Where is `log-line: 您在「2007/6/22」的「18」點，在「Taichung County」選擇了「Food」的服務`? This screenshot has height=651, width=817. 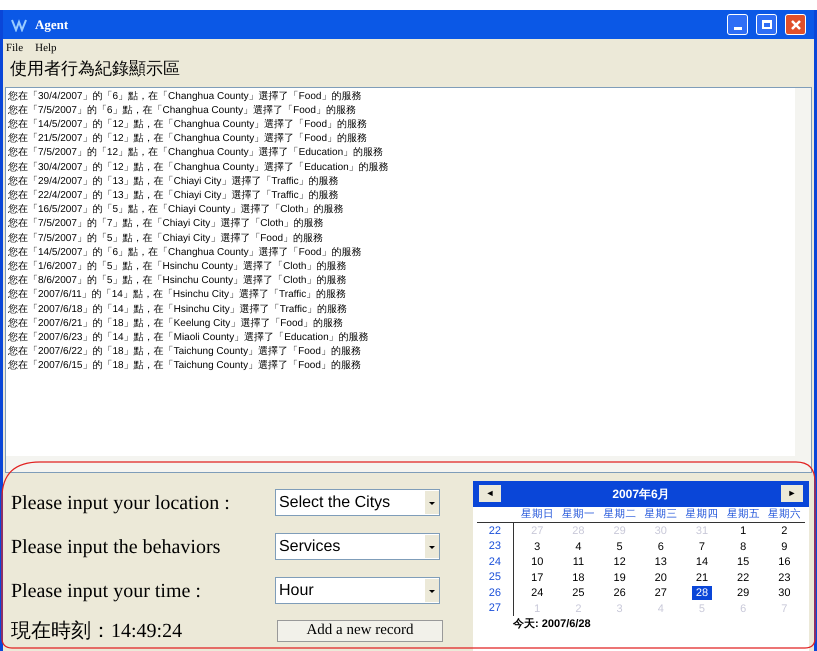
log-line: 您在「2007/6/22」的「18」點，在「Taichung County」選擇了「Food」的服務 is located at coordinates (184, 352).